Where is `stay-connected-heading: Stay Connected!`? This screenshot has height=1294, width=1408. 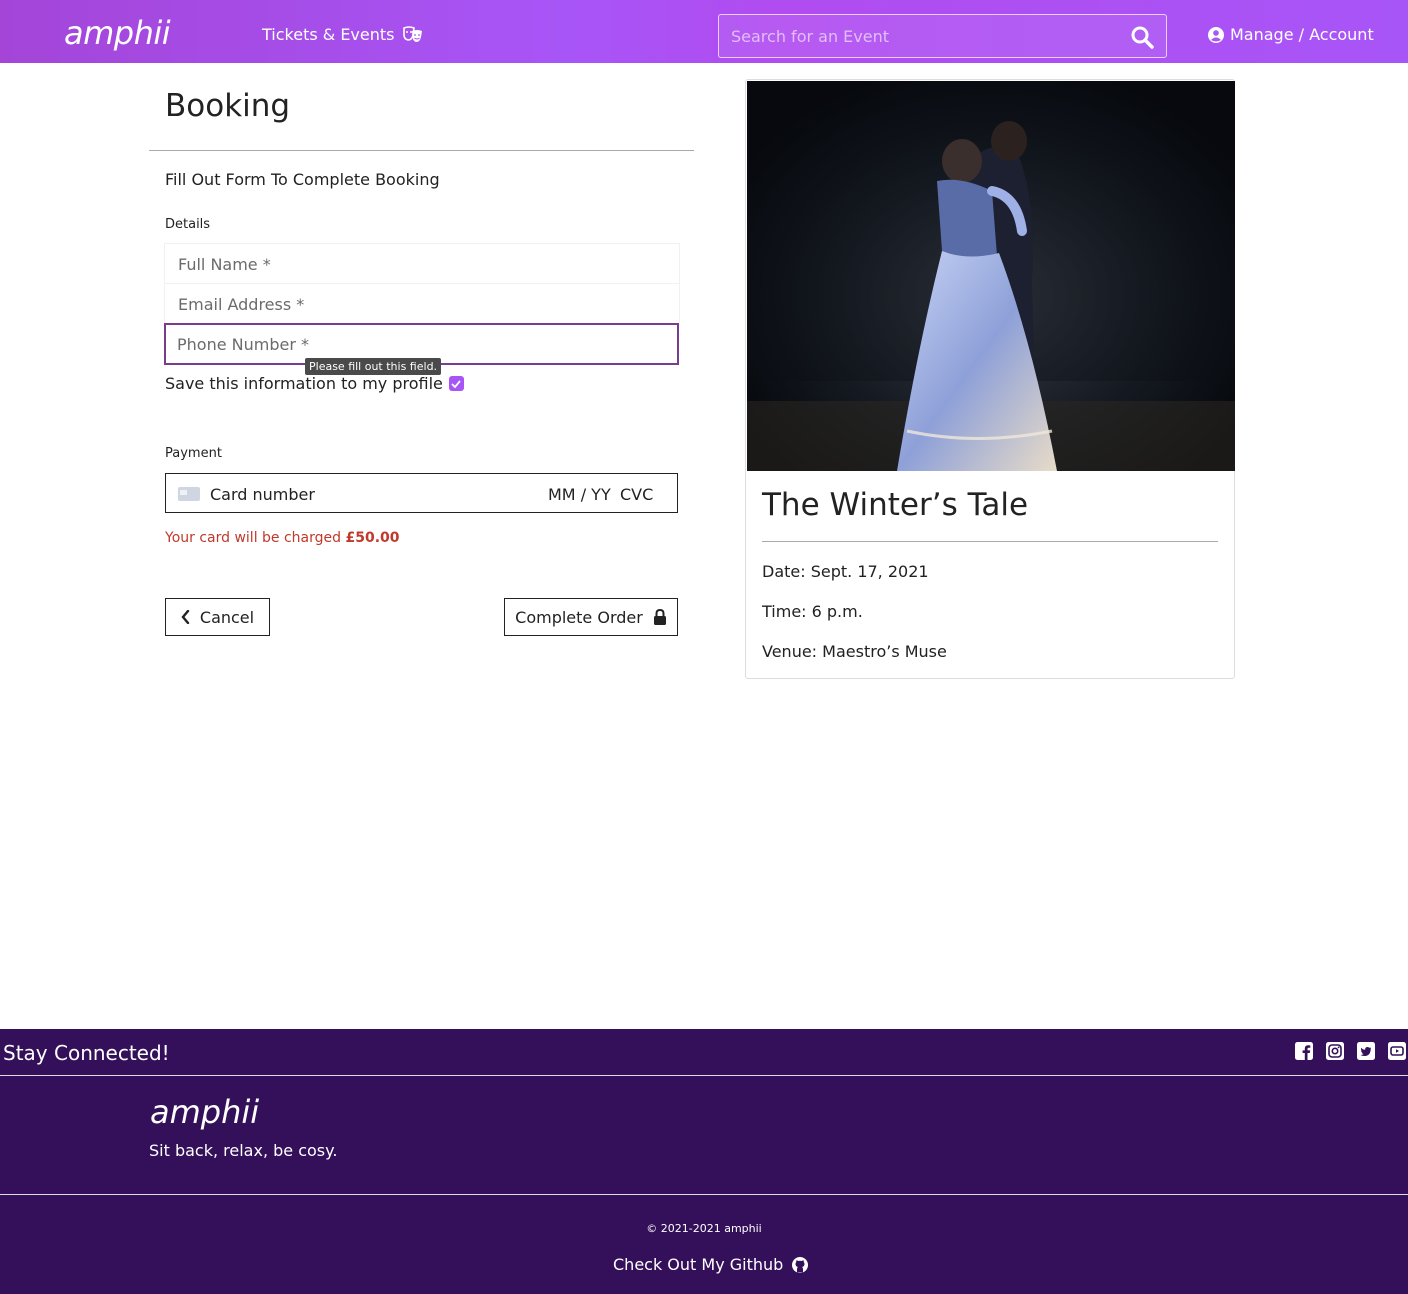
stay-connected-heading: Stay Connected! is located at coordinates (86, 1053).